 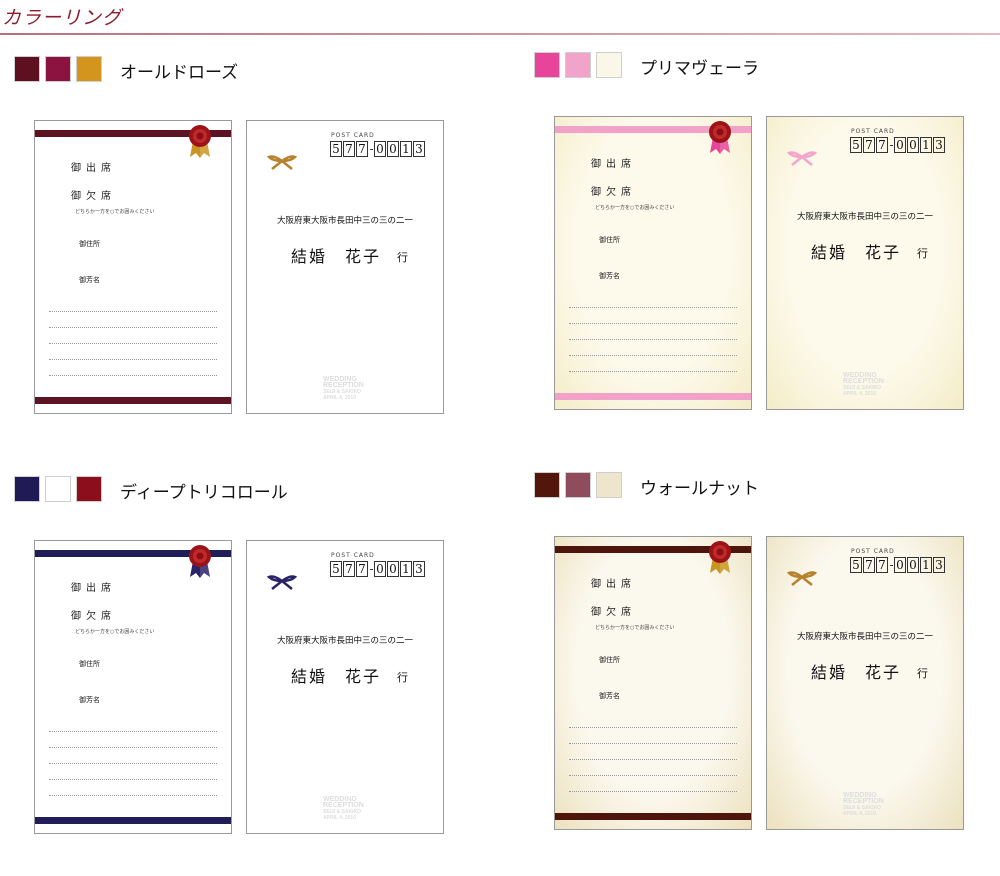 What do you see at coordinates (179, 73) in the screenshot?
I see `scheme-name: オールドローズ` at bounding box center [179, 73].